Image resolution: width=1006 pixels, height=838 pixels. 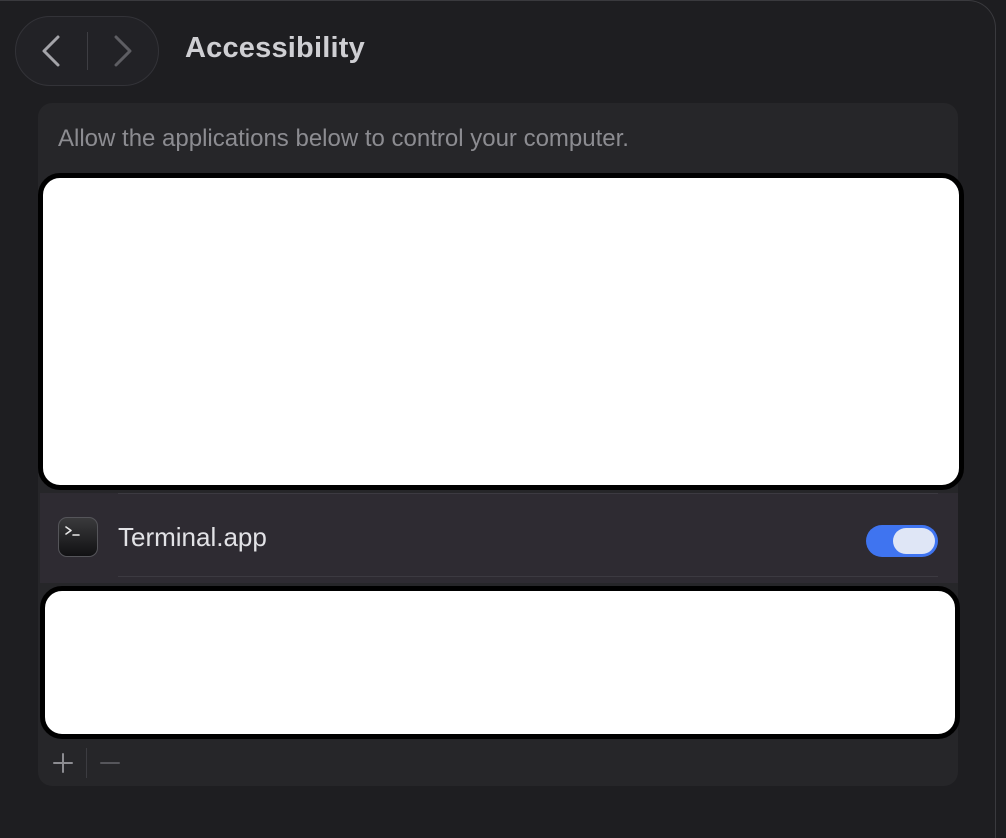 I want to click on chevron-left-icon, so click(x=51, y=51).